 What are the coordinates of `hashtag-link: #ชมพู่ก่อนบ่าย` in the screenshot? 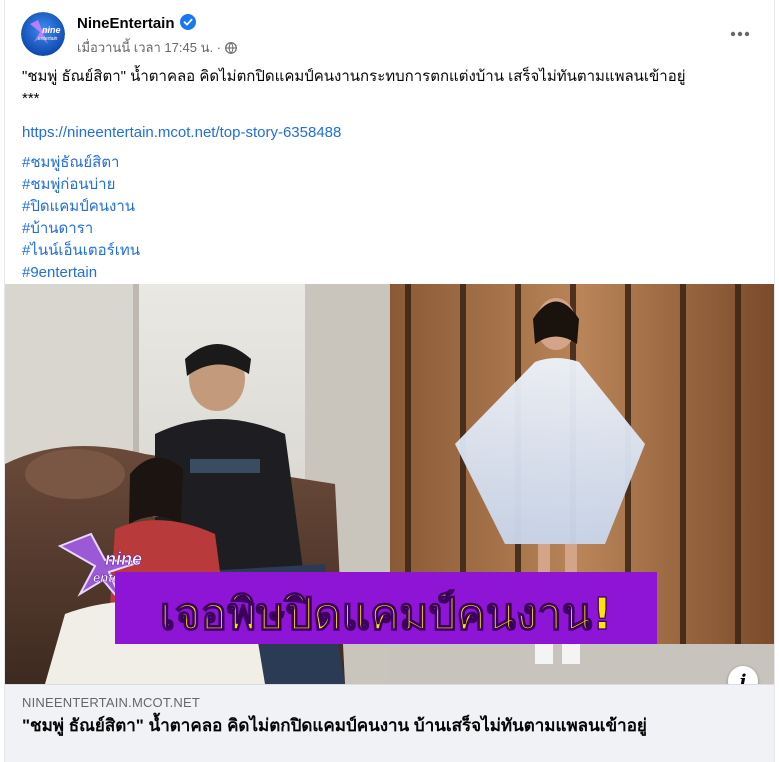 It's located at (390, 185).